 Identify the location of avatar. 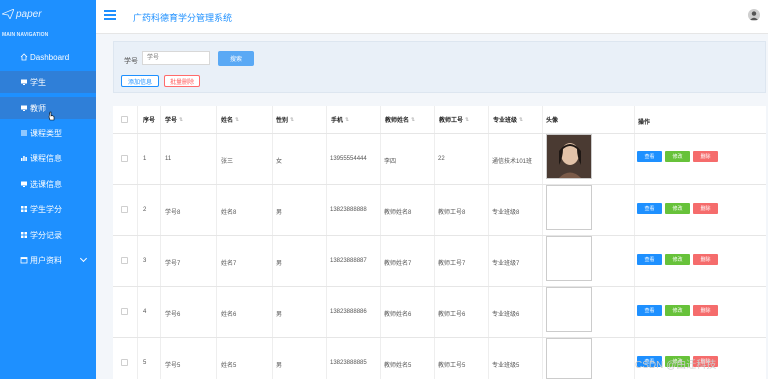
(754, 15).